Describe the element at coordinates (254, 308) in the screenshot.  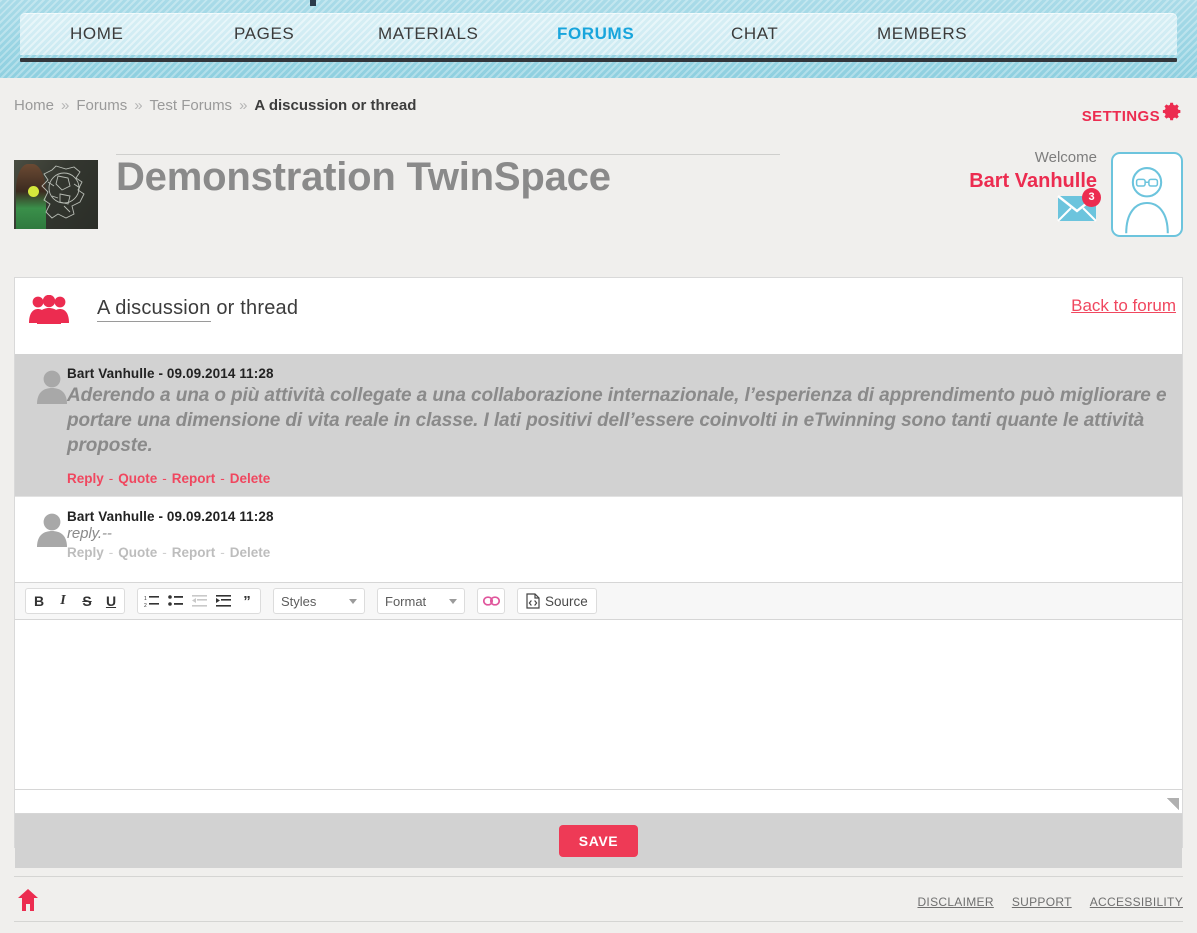
I see `thread-title-rest: or thread` at that location.